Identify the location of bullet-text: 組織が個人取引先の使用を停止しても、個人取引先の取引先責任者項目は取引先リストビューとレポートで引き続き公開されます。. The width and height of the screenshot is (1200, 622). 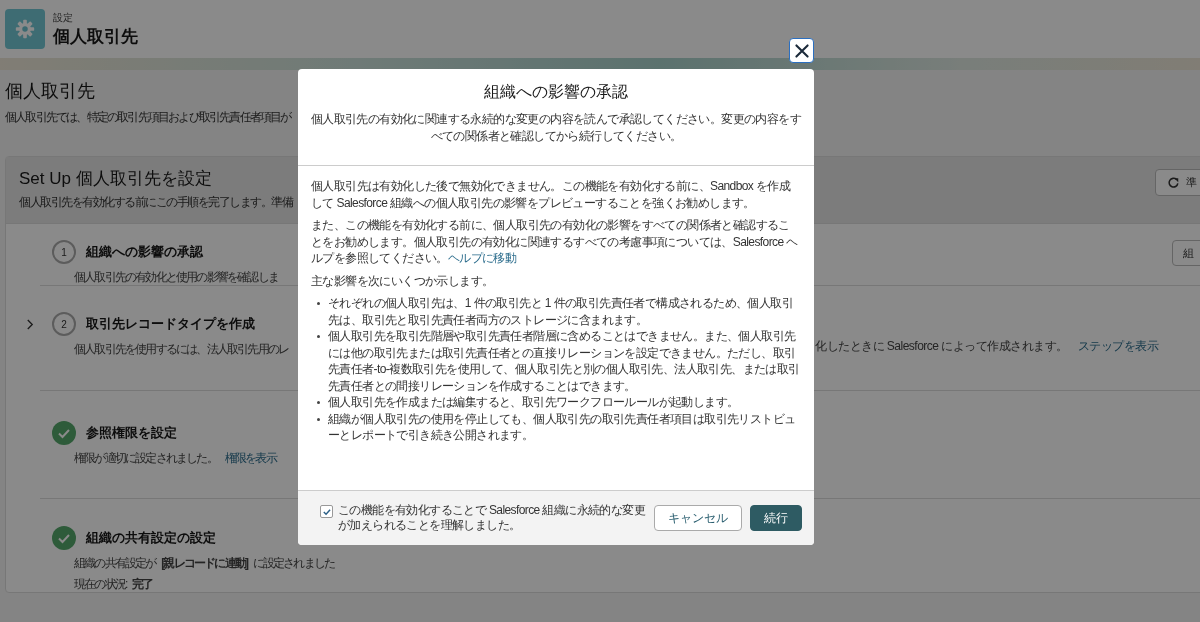
(562, 427).